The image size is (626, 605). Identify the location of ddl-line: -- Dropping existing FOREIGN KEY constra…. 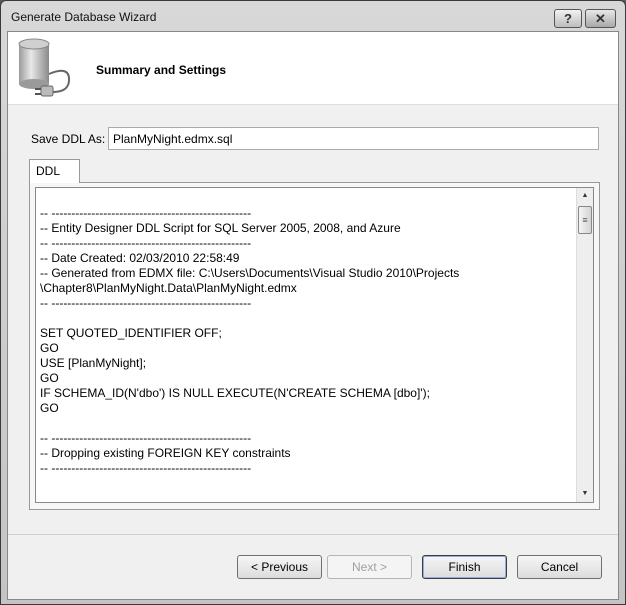
(165, 453).